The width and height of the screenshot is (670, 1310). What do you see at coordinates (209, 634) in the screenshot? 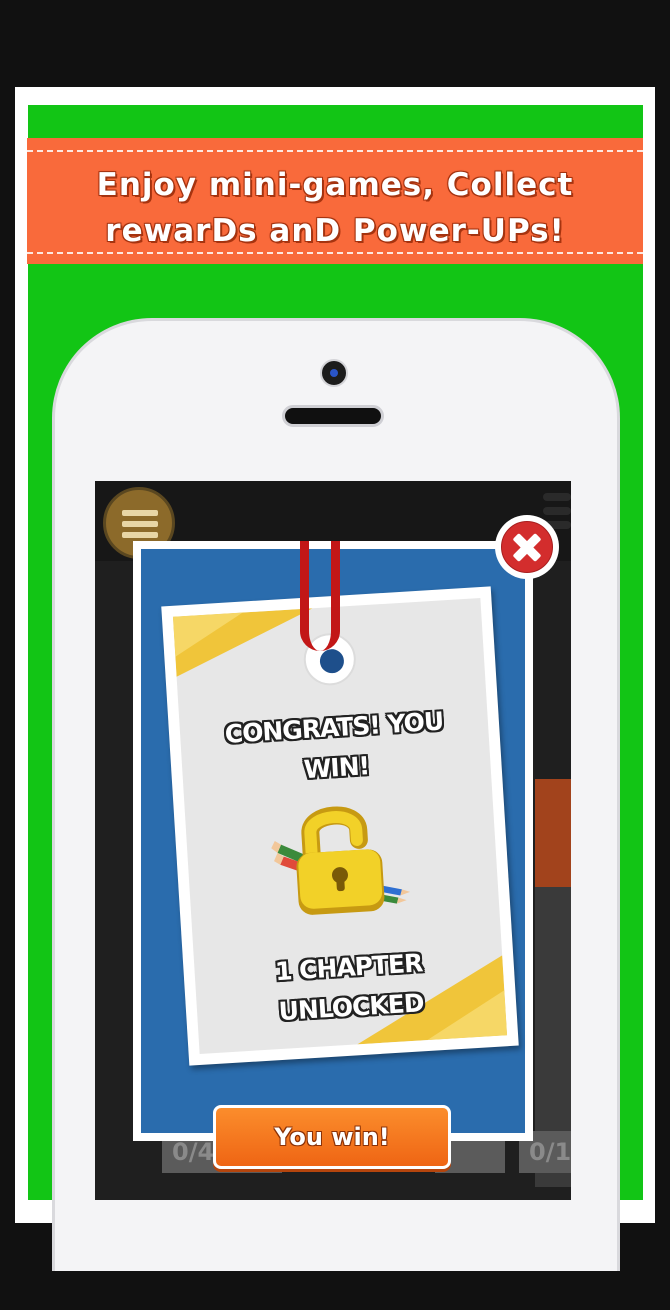
I see `corner-decoration-top-left-light` at bounding box center [209, 634].